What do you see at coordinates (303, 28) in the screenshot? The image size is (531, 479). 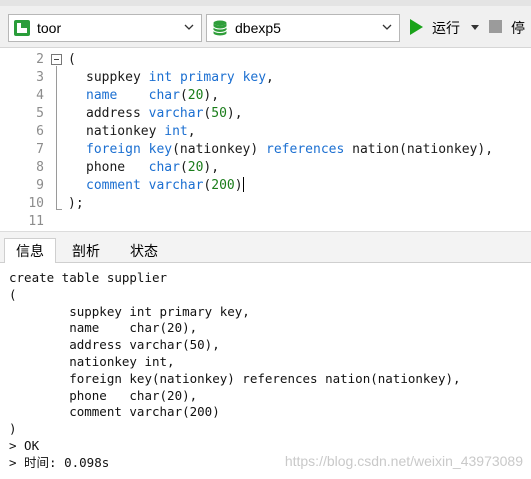 I see `database-select: dbexp5` at bounding box center [303, 28].